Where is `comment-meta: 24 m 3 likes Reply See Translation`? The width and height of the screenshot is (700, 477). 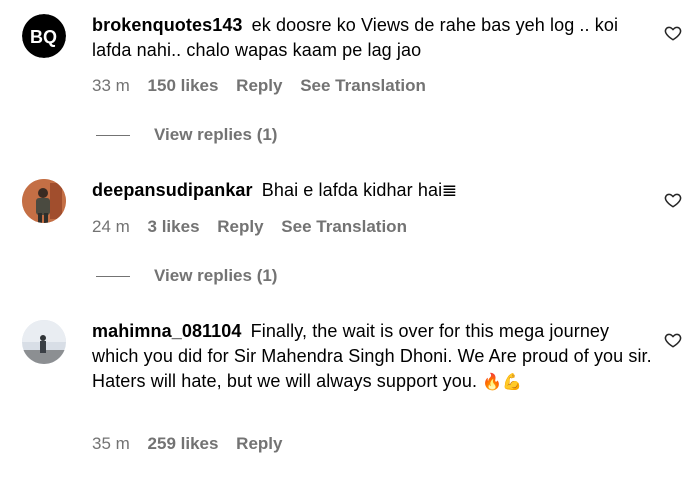
comment-meta: 24 m 3 likes Reply See Translation is located at coordinates (256, 227).